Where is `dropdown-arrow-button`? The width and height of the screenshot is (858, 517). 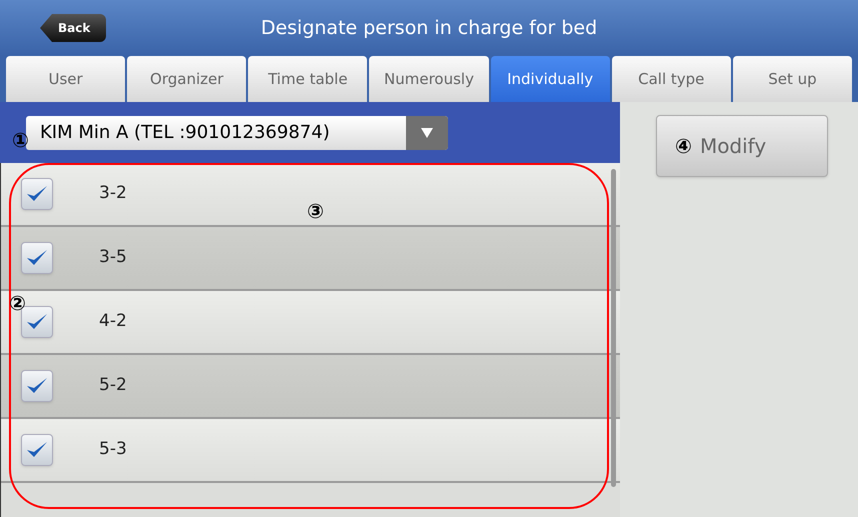
dropdown-arrow-button is located at coordinates (427, 133).